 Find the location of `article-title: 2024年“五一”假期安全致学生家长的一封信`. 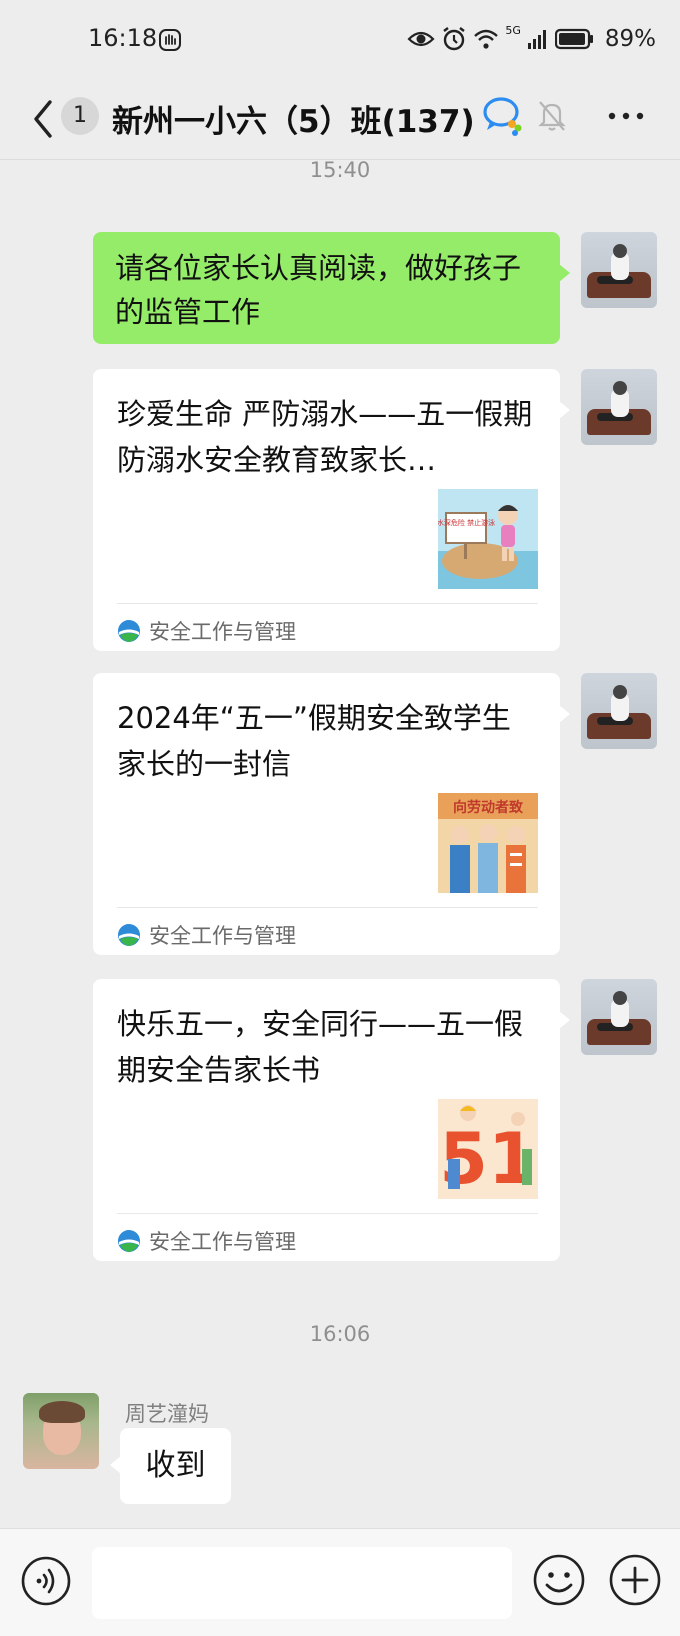

article-title: 2024年“五一”假期安全致学生家长的一封信 is located at coordinates (314, 741).